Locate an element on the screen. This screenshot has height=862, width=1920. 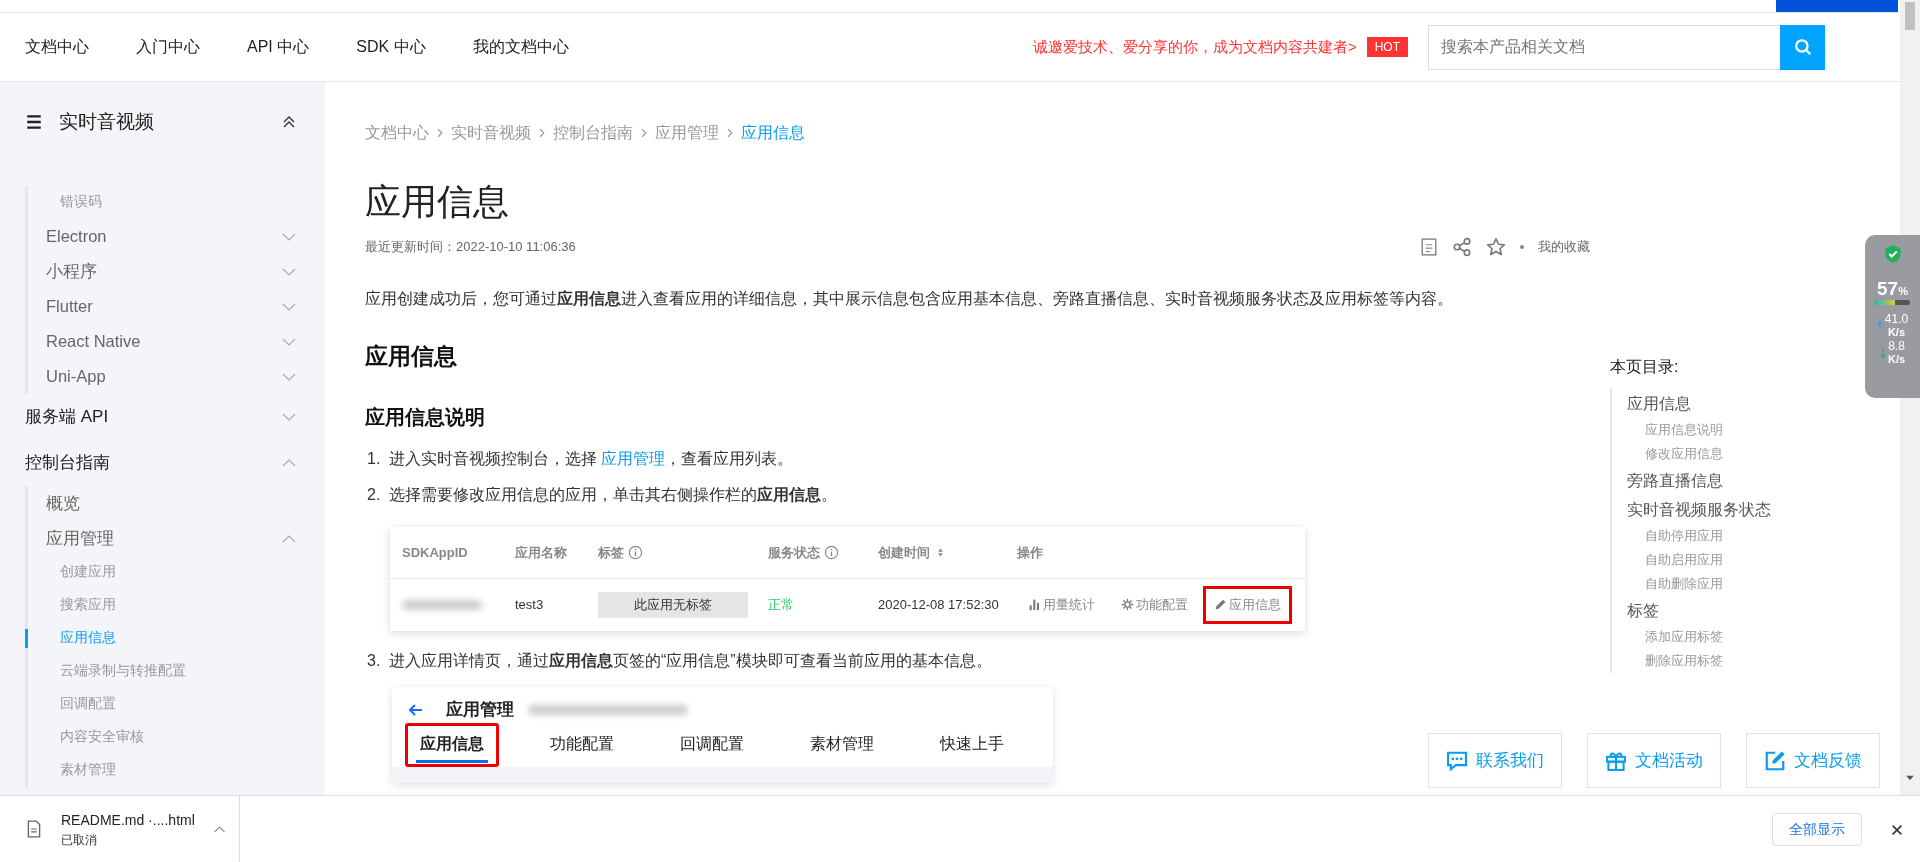
speed-reading: 41.0 is located at coordinates (1896, 319).